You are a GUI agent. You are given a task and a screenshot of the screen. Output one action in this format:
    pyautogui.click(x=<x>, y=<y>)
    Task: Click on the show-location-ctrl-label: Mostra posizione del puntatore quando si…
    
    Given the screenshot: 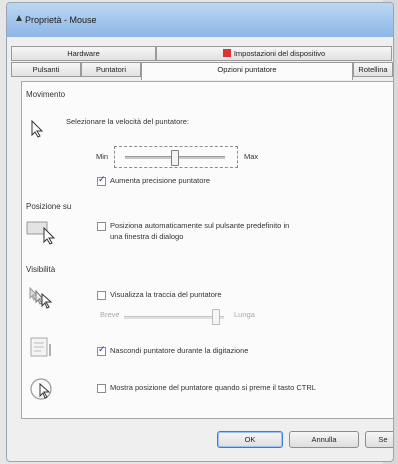 What is the action you would take?
    pyautogui.click(x=213, y=387)
    